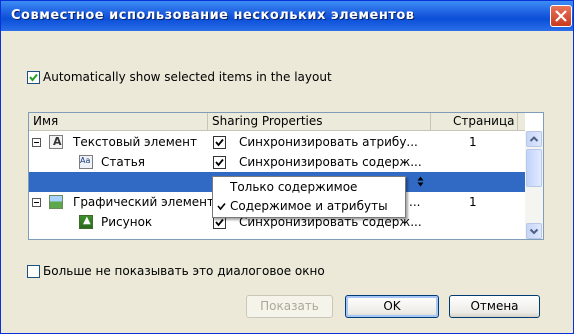  I want to click on grid-header: Имя Sharing Properties Страница, so click(277, 122).